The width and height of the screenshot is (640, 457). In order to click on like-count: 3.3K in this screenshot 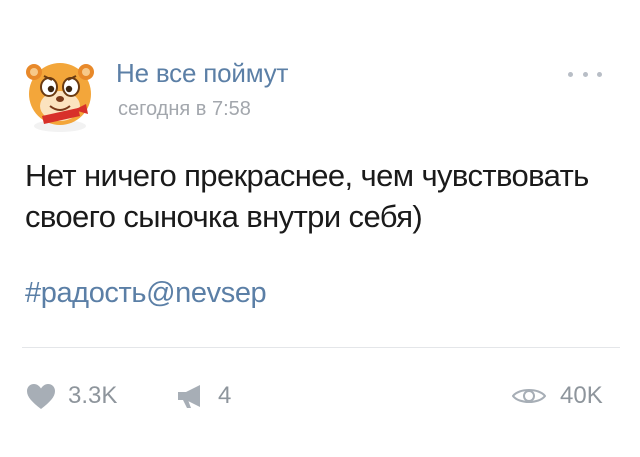, I will do `click(93, 395)`.